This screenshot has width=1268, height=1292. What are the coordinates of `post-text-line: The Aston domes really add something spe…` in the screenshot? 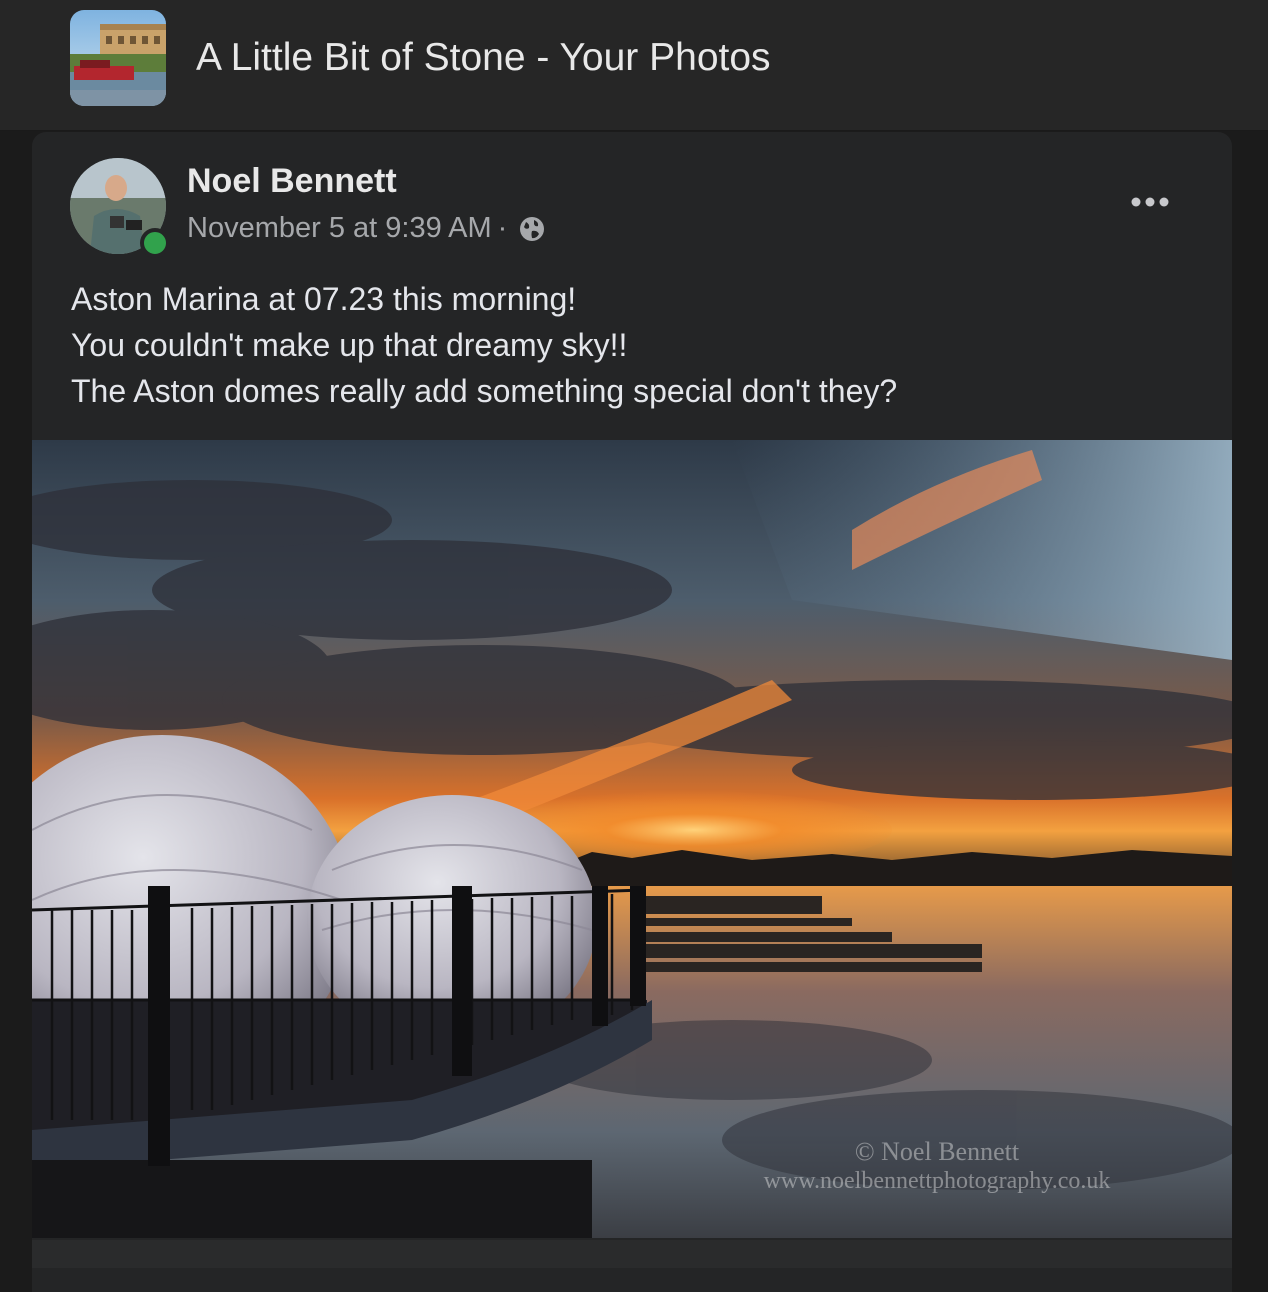 It's located at (484, 391).